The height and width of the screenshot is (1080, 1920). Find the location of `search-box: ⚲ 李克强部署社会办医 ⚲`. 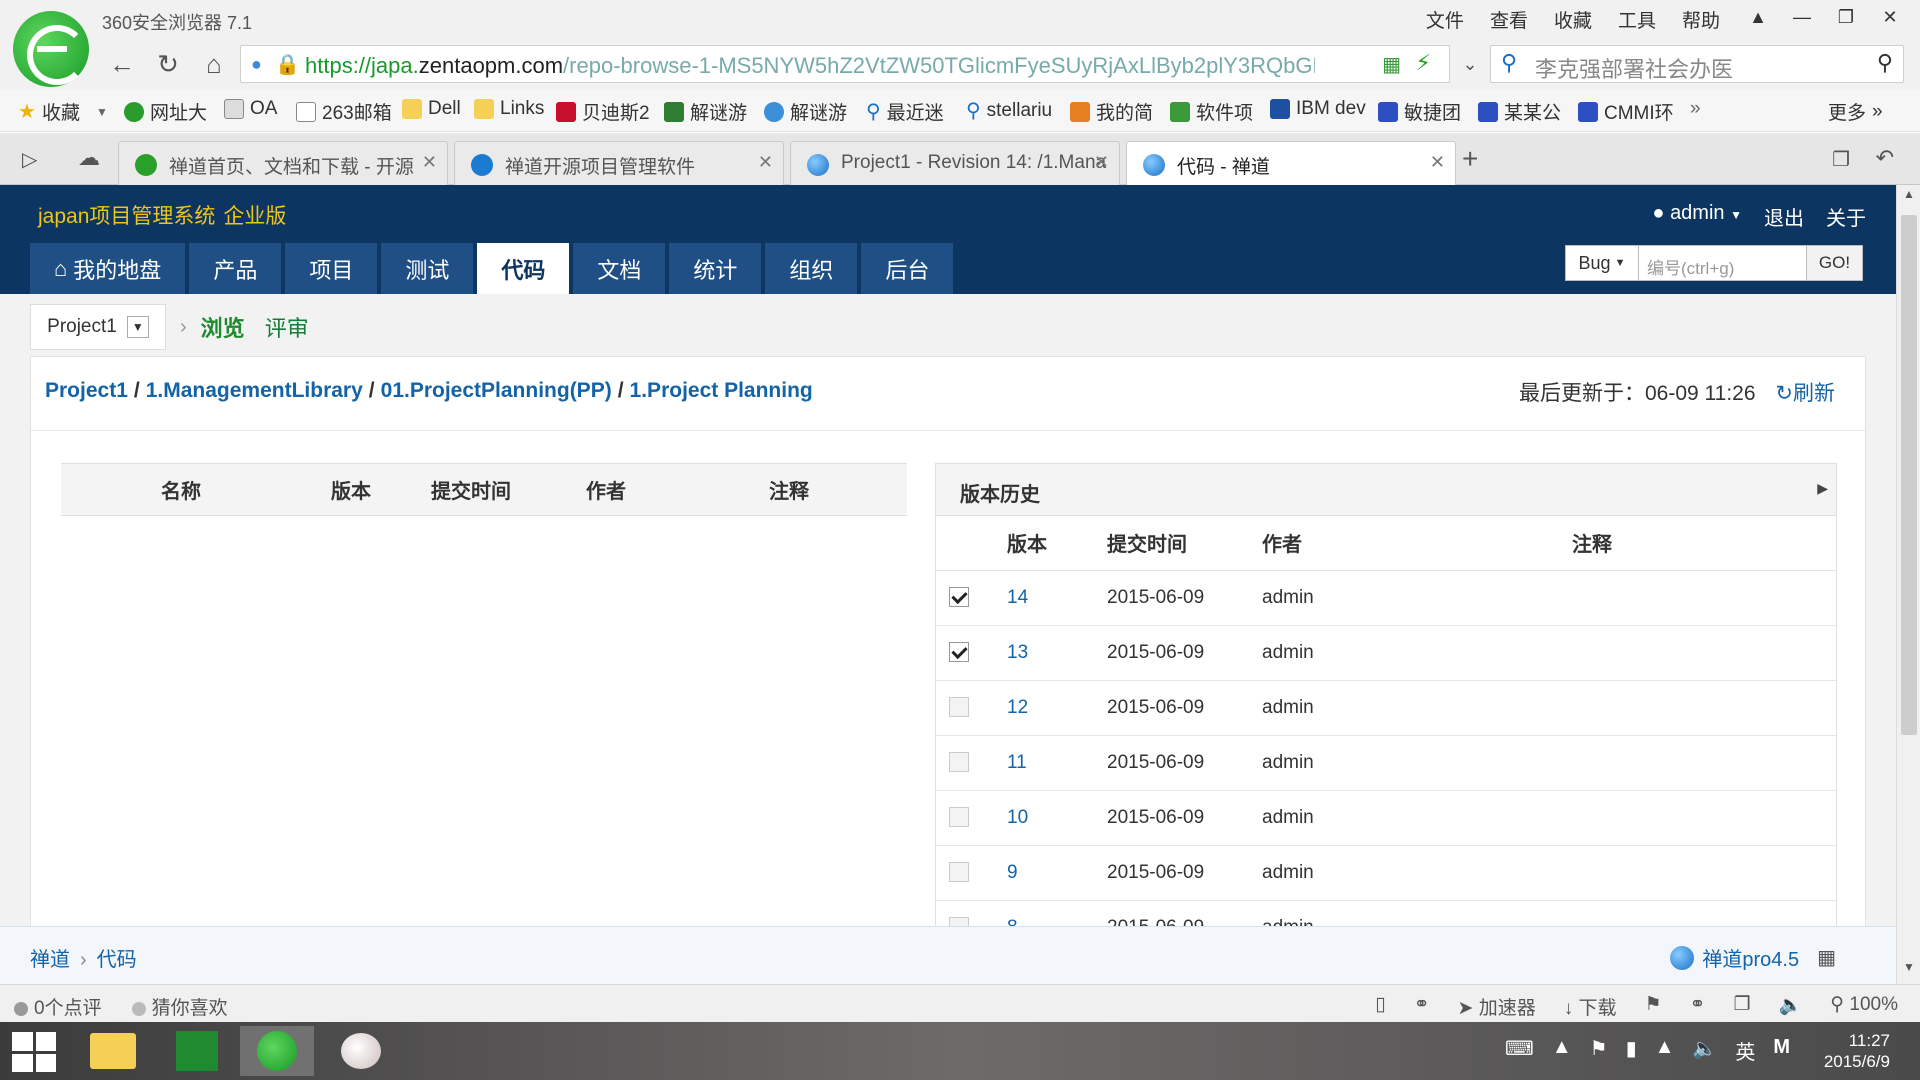

search-box: ⚲ 李克强部署社会办医 ⚲ is located at coordinates (1697, 64).